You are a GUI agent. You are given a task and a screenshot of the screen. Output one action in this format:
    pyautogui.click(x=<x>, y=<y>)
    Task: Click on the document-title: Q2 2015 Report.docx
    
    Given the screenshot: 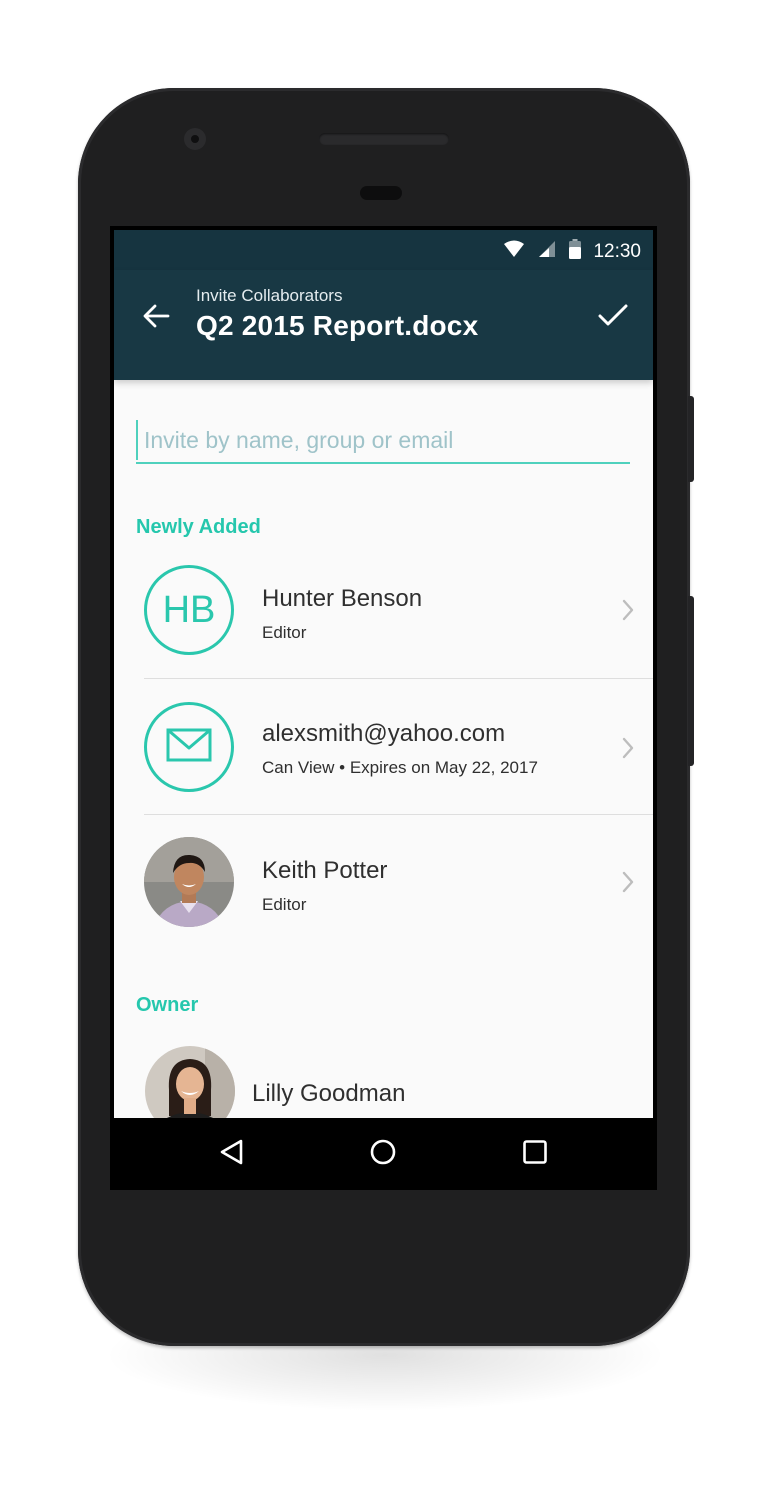 What is the action you would take?
    pyautogui.click(x=337, y=325)
    